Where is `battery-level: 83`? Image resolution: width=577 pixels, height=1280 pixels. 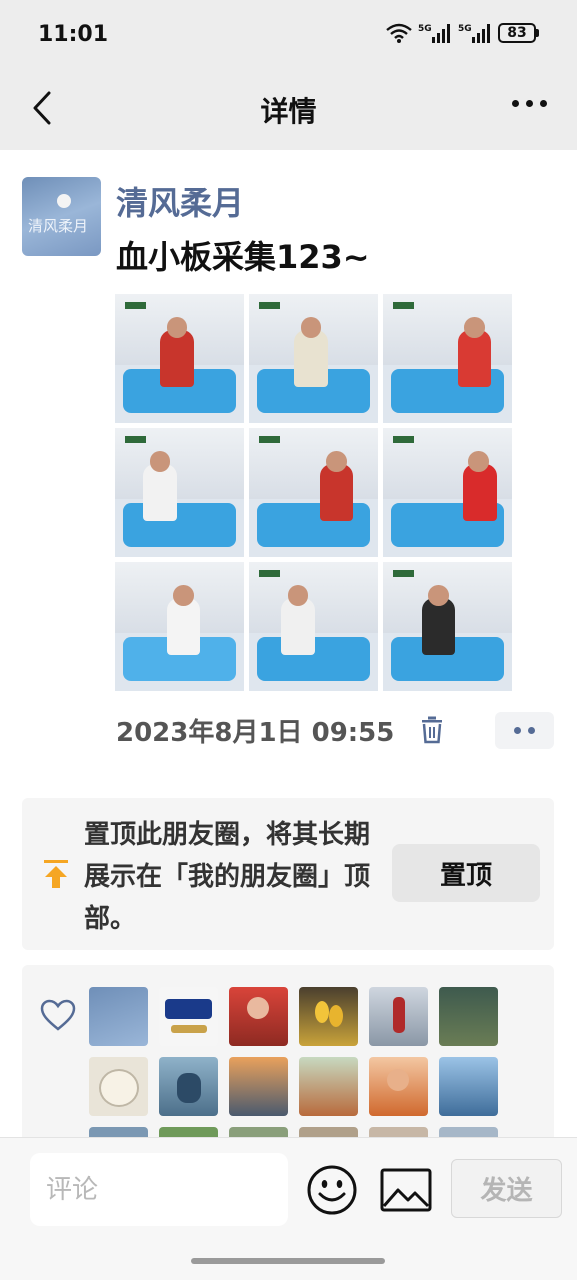
battery-level: 83 is located at coordinates (517, 33).